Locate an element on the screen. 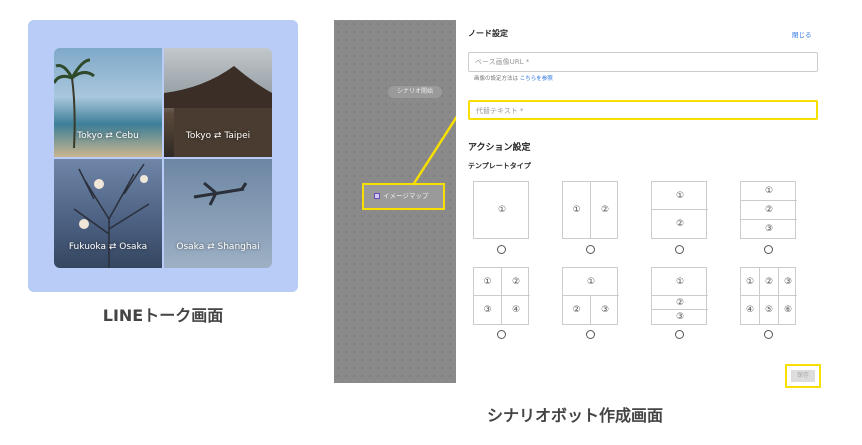 Image resolution: width=862 pixels, height=445 pixels. help-link: こちらを参照 is located at coordinates (536, 79).